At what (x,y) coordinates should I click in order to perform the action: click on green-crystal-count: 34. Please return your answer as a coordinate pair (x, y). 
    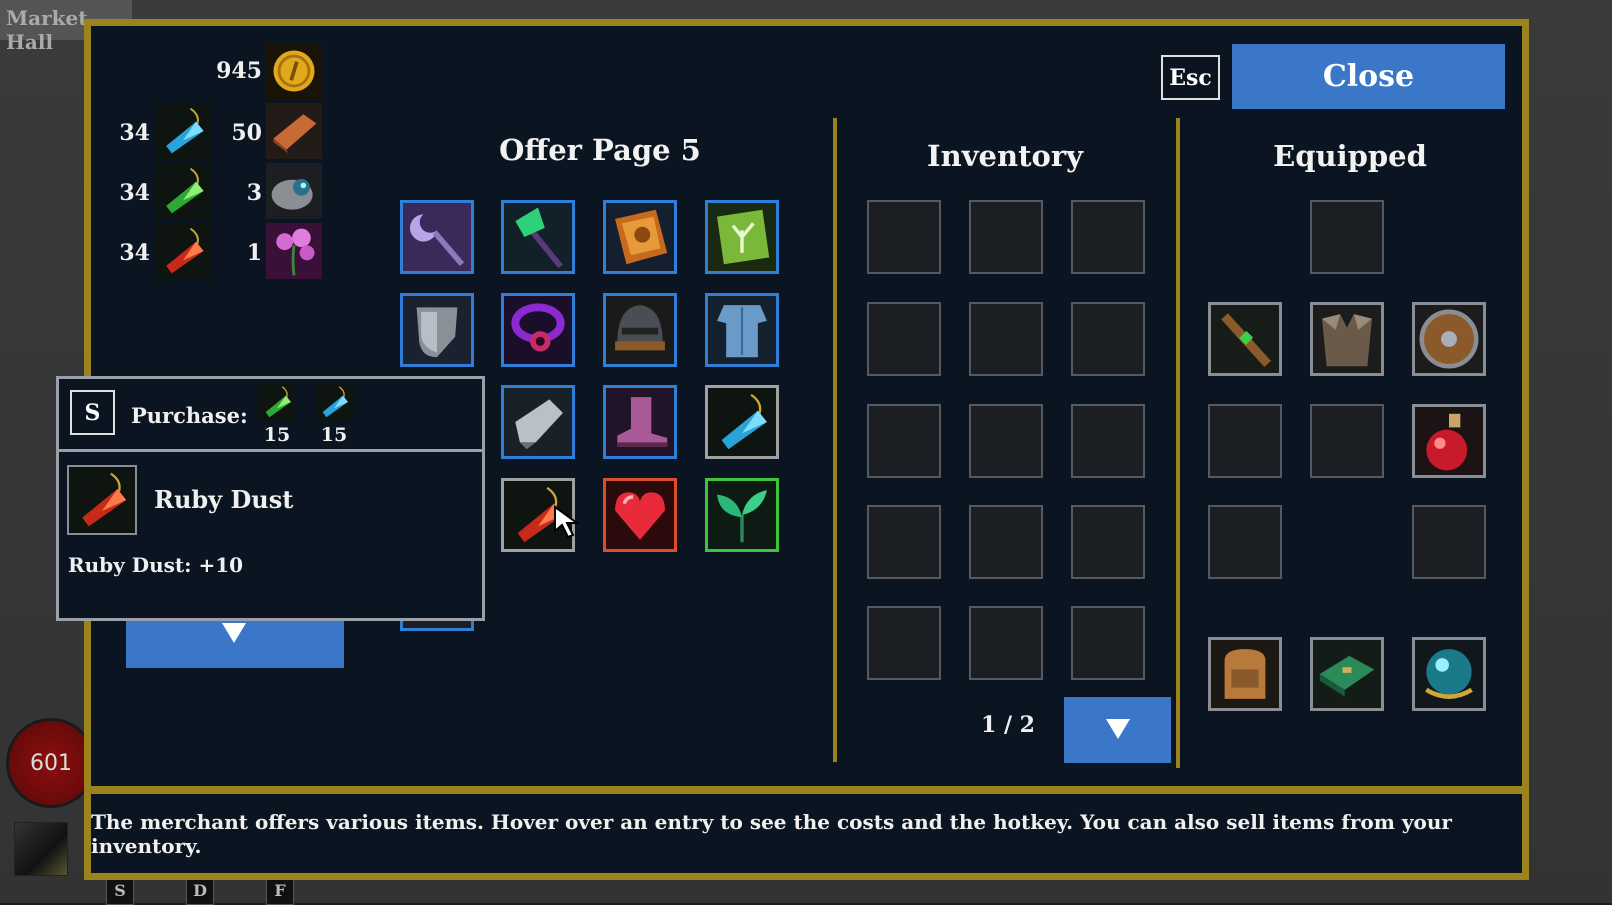
    Looking at the image, I should click on (134, 193).